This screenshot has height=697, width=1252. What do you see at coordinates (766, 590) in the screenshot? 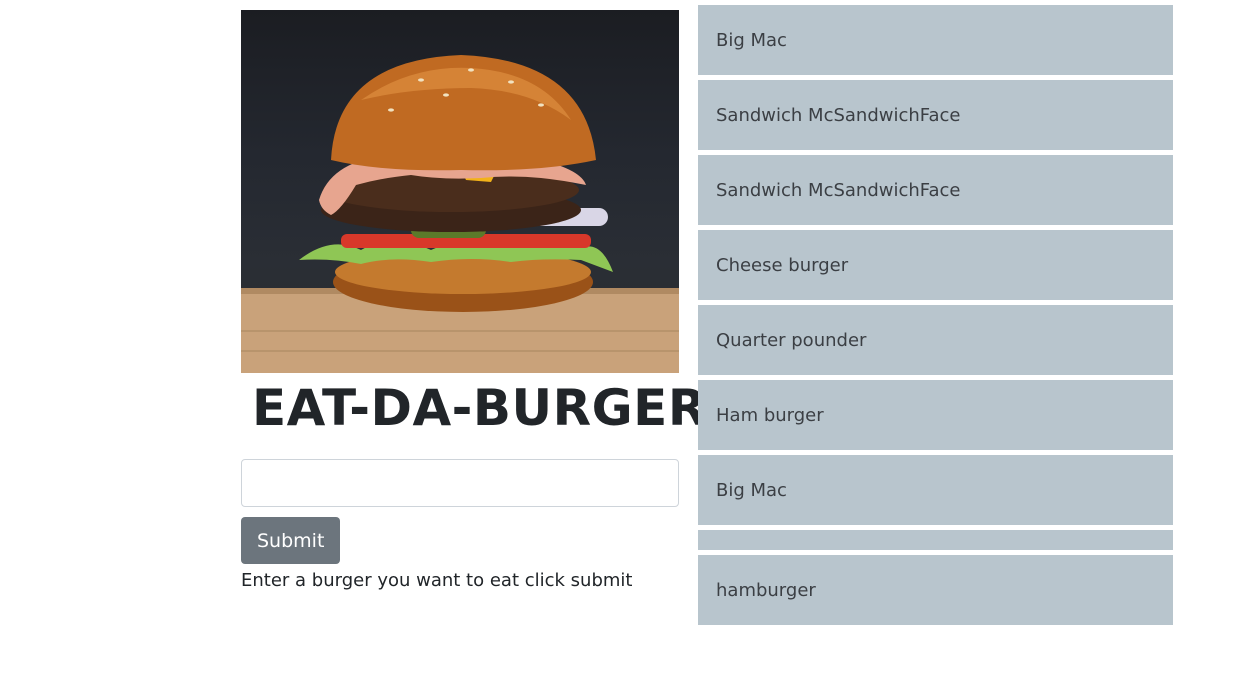
I see `burger-item-label: hamburger` at bounding box center [766, 590].